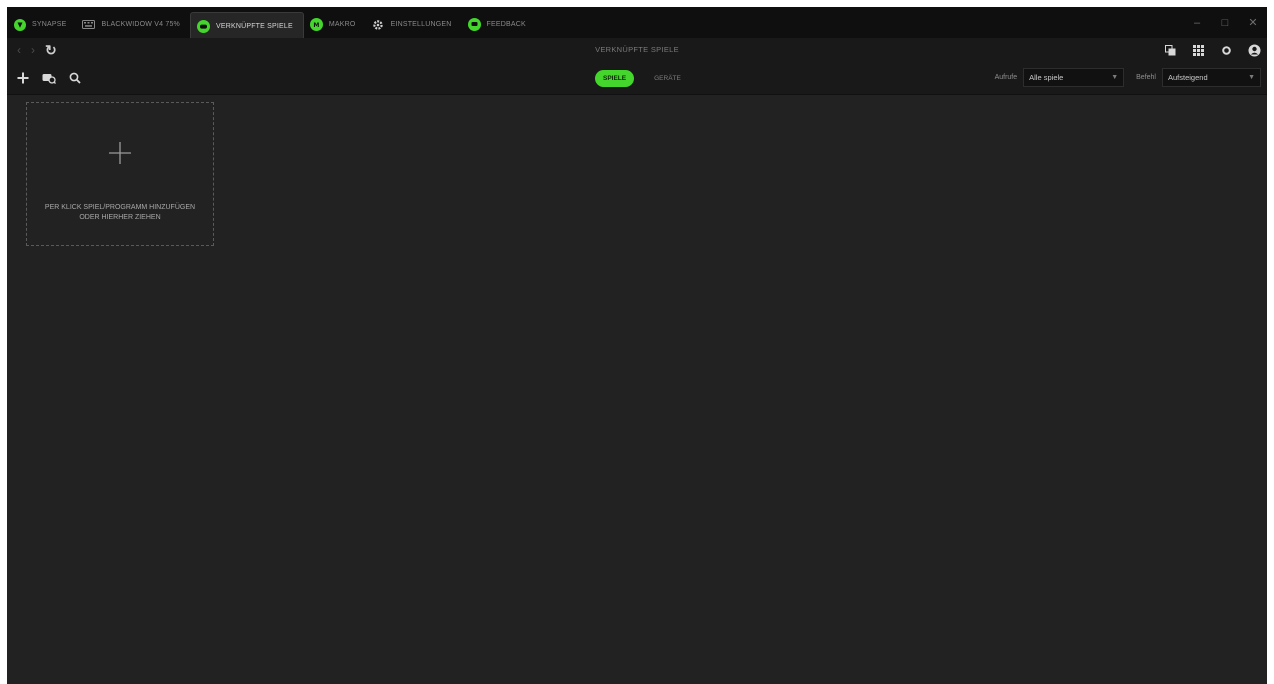 The image size is (1274, 684). I want to click on gamepad-icon, so click(203, 26).